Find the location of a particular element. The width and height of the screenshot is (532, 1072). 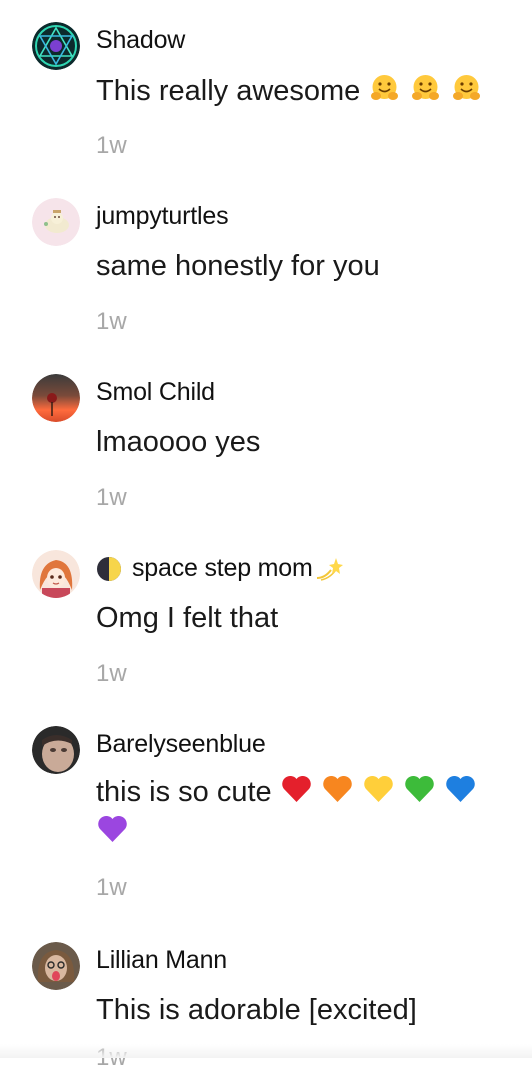

geometric-teal-avatar is located at coordinates (56, 46).